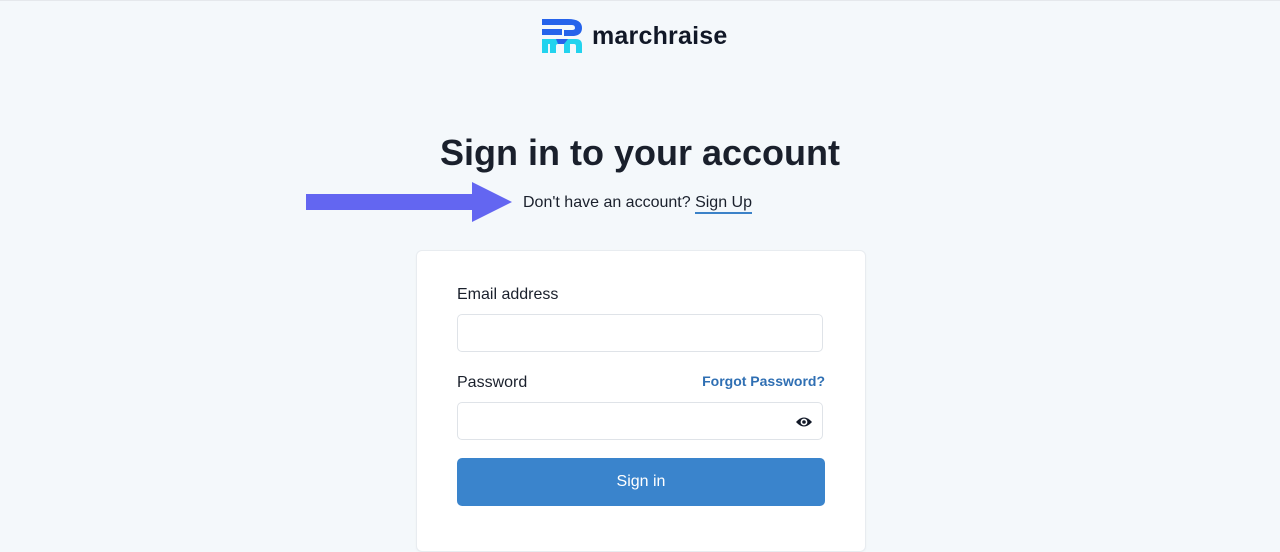 The width and height of the screenshot is (1280, 552). Describe the element at coordinates (660, 35) in the screenshot. I see `brand-name: marchraise` at that location.